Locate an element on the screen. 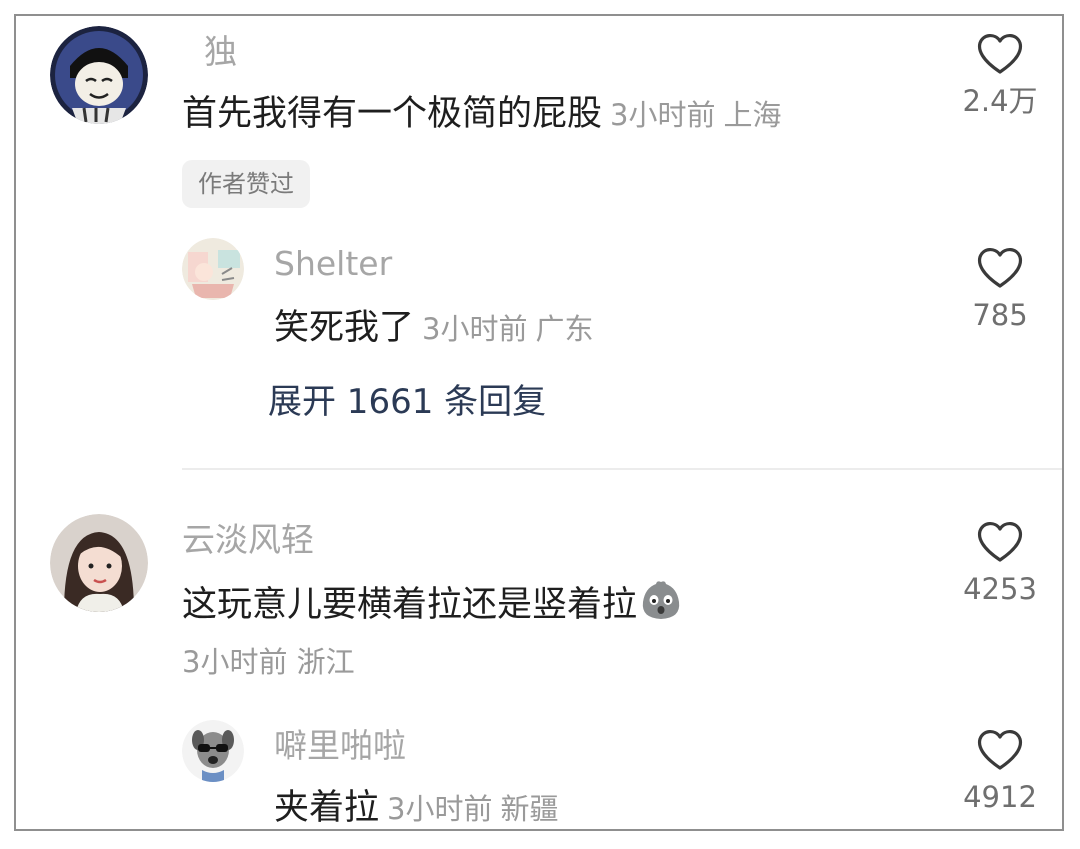 This screenshot has width=1080, height=849. comment-username: 云淡风轻 is located at coordinates (248, 540).